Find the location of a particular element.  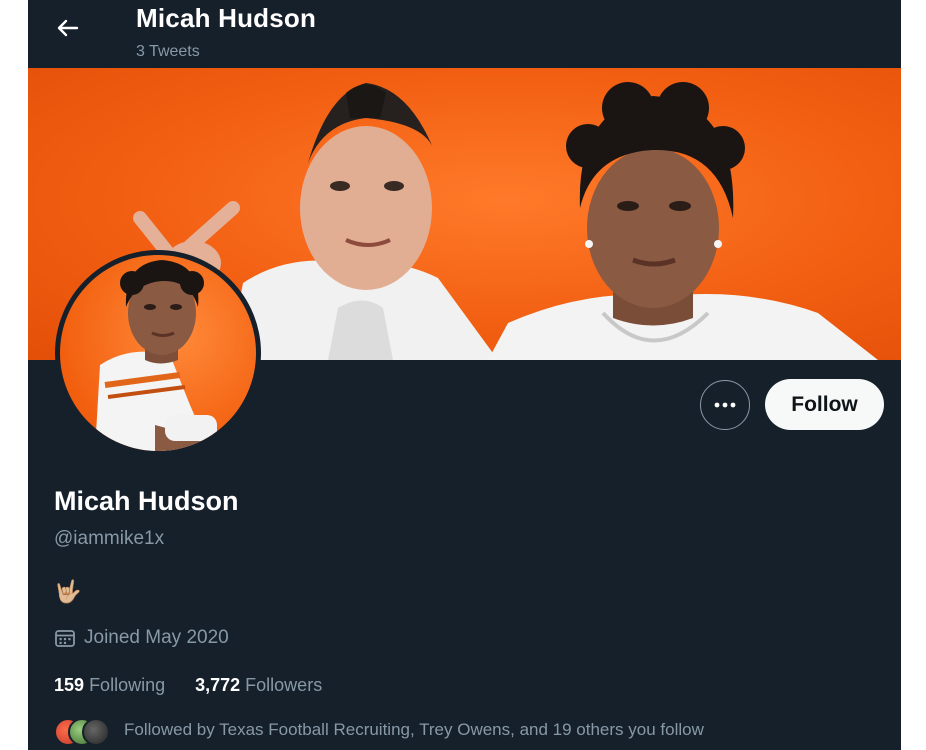

following-label: Following is located at coordinates (127, 685).